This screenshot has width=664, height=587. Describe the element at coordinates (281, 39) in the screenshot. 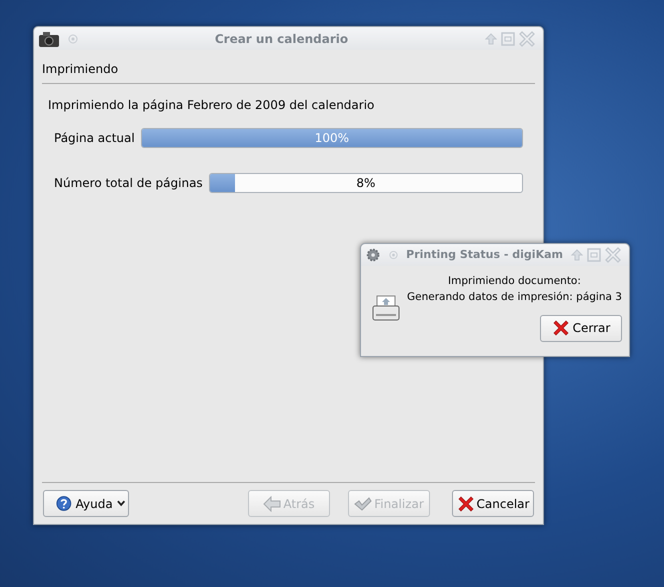

I see `window-title: Crear un calendario` at that location.